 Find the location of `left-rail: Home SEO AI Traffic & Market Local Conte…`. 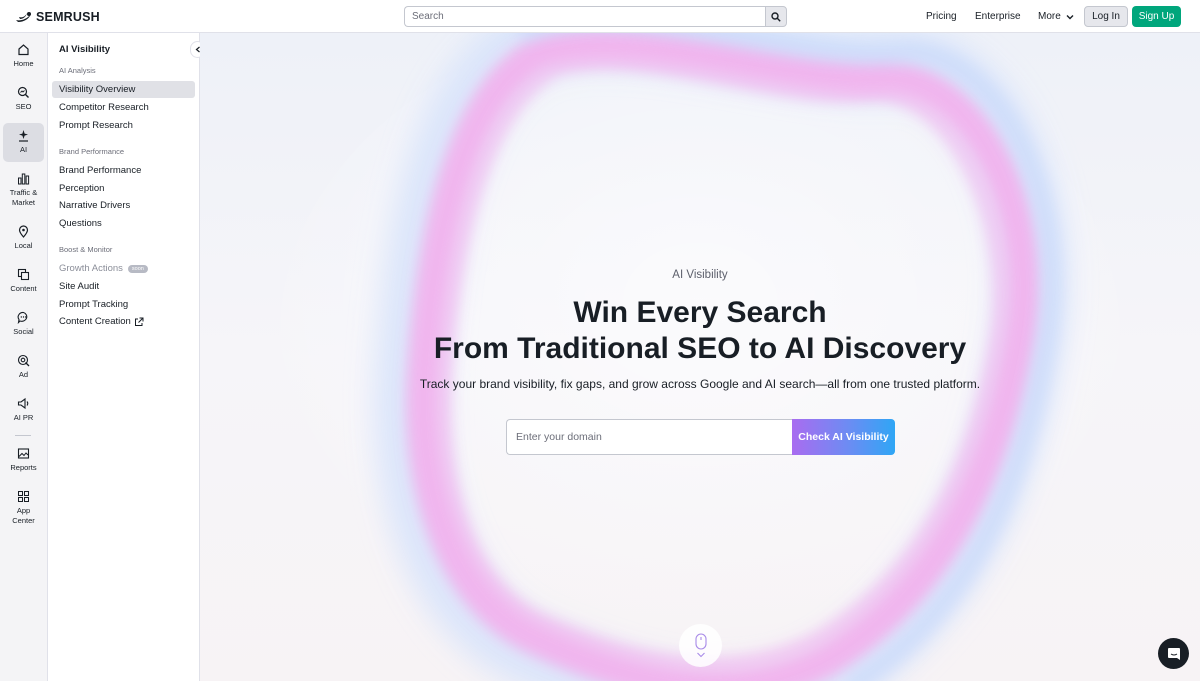

left-rail: Home SEO AI Traffic & Market Local Conte… is located at coordinates (24, 357).